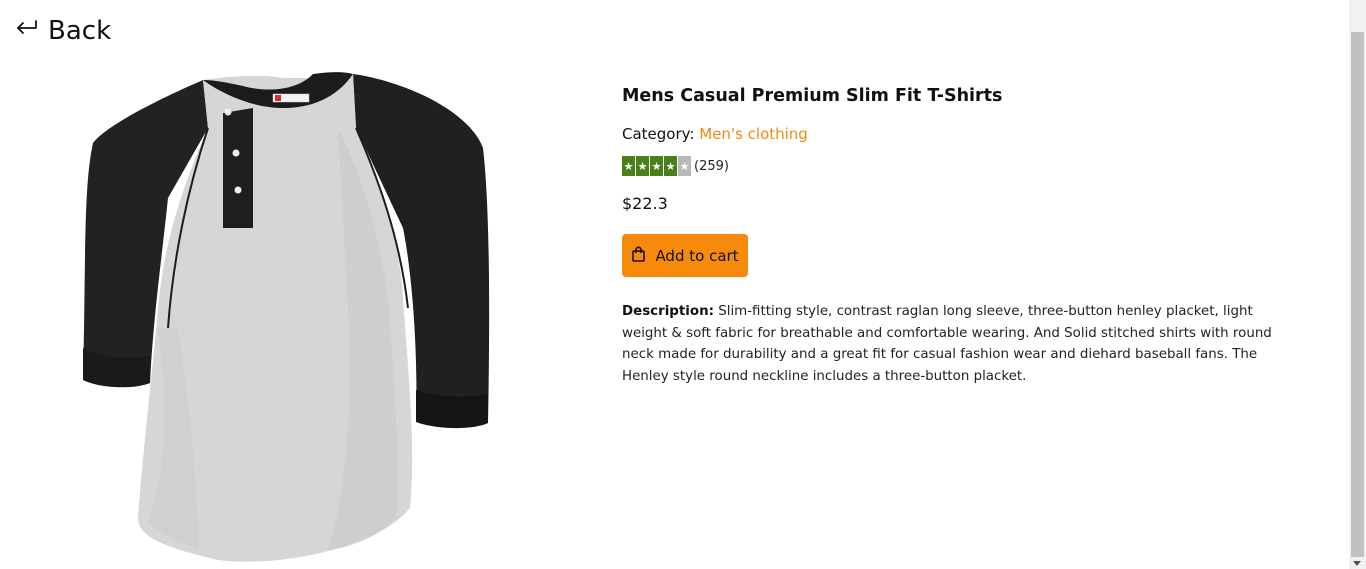 This screenshot has height=569, width=1366. What do you see at coordinates (812, 96) in the screenshot?
I see `product-title: Mens Casual Premium Slim Fit T-Shirts` at bounding box center [812, 96].